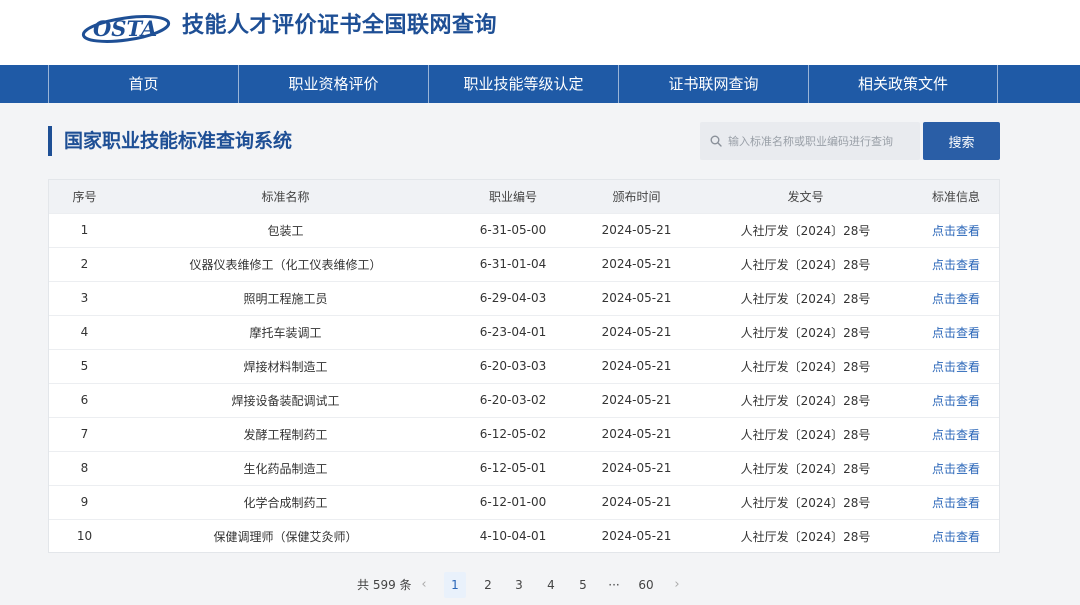 The height and width of the screenshot is (605, 1080). I want to click on cell-index: 4, so click(84, 331).